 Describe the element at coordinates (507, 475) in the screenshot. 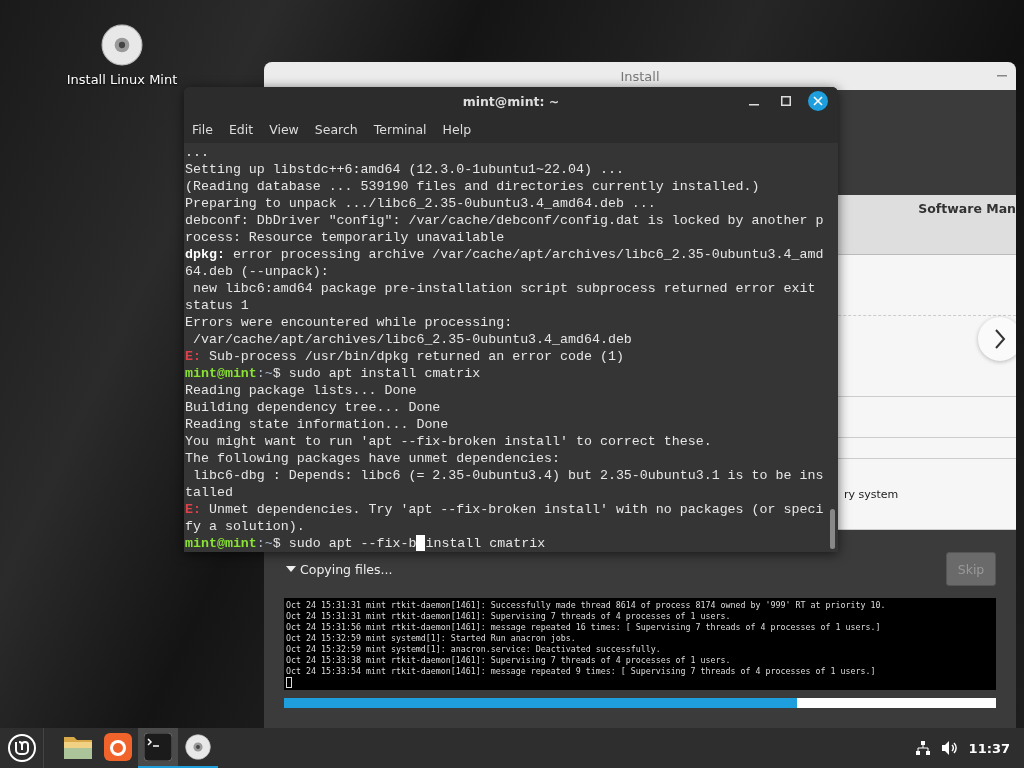

I see `terminal-text: libc6-dbg : Depends: libc6 (= 2.35-0ubuntu3.4) but 2.35-0ubuntu3.1 is to be ins` at that location.